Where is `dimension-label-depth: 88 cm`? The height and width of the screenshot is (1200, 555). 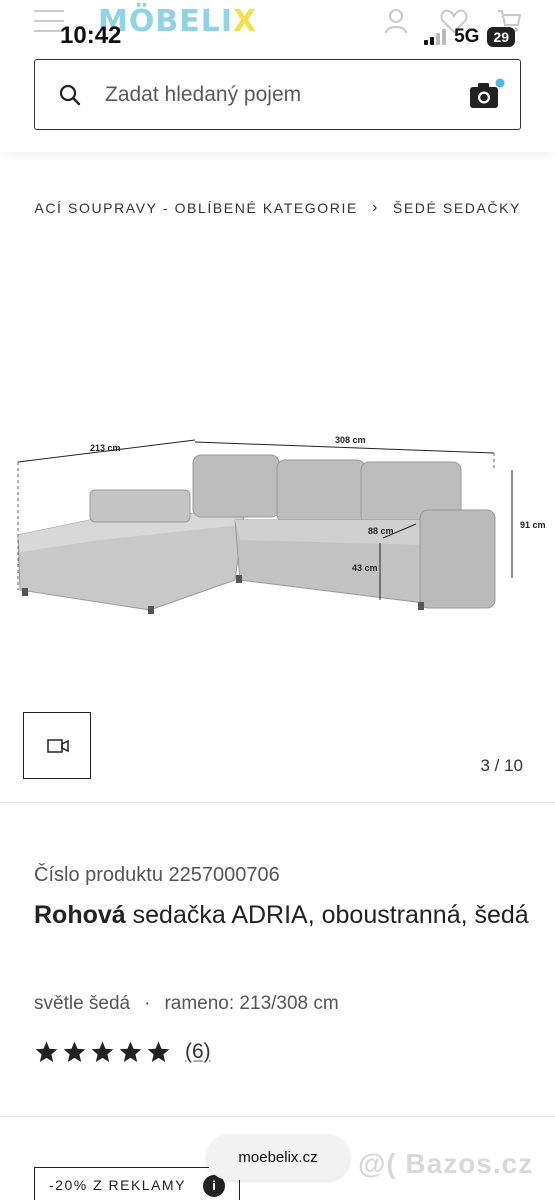
dimension-label-depth: 88 cm is located at coordinates (381, 531).